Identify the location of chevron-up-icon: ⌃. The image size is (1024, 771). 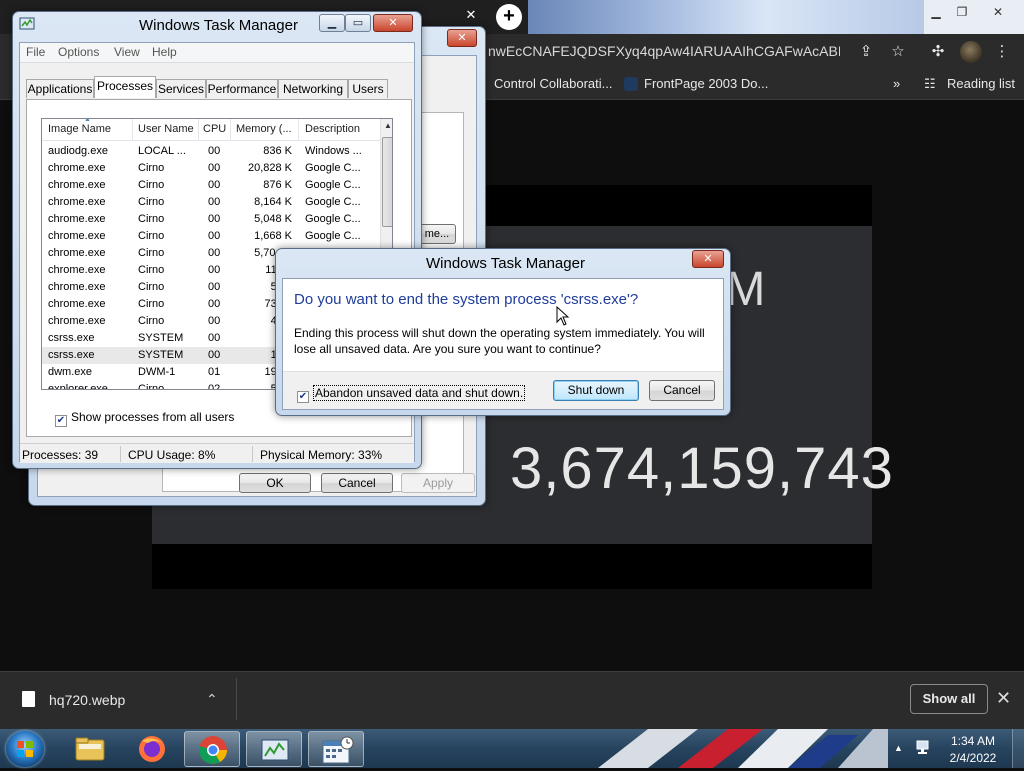
(212, 699).